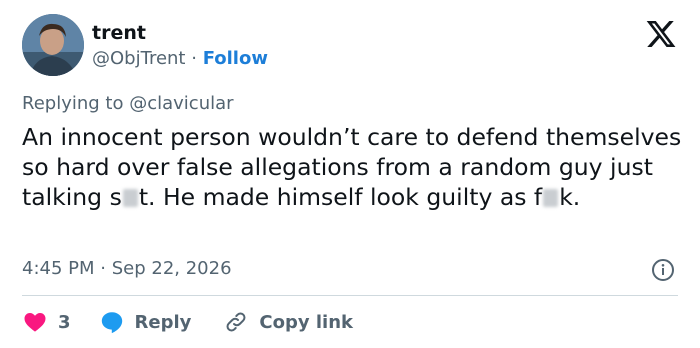  I want to click on like-count: 3, so click(64, 322).